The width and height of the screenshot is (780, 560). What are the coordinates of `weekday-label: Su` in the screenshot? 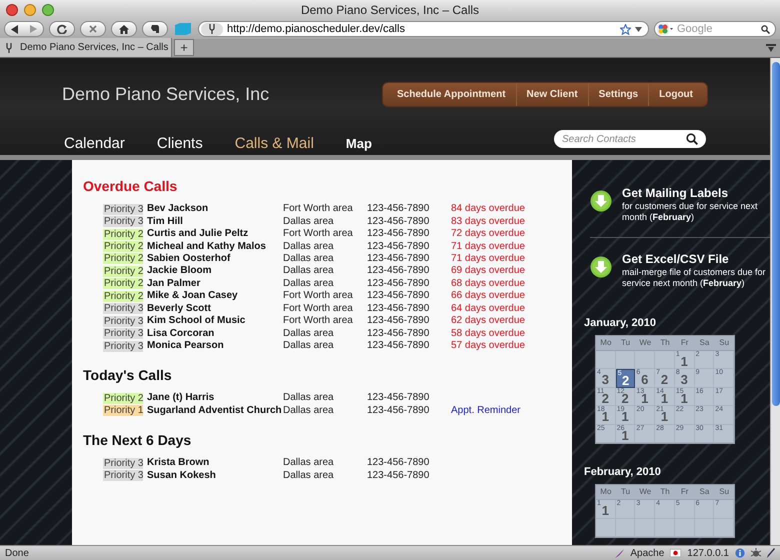 It's located at (724, 492).